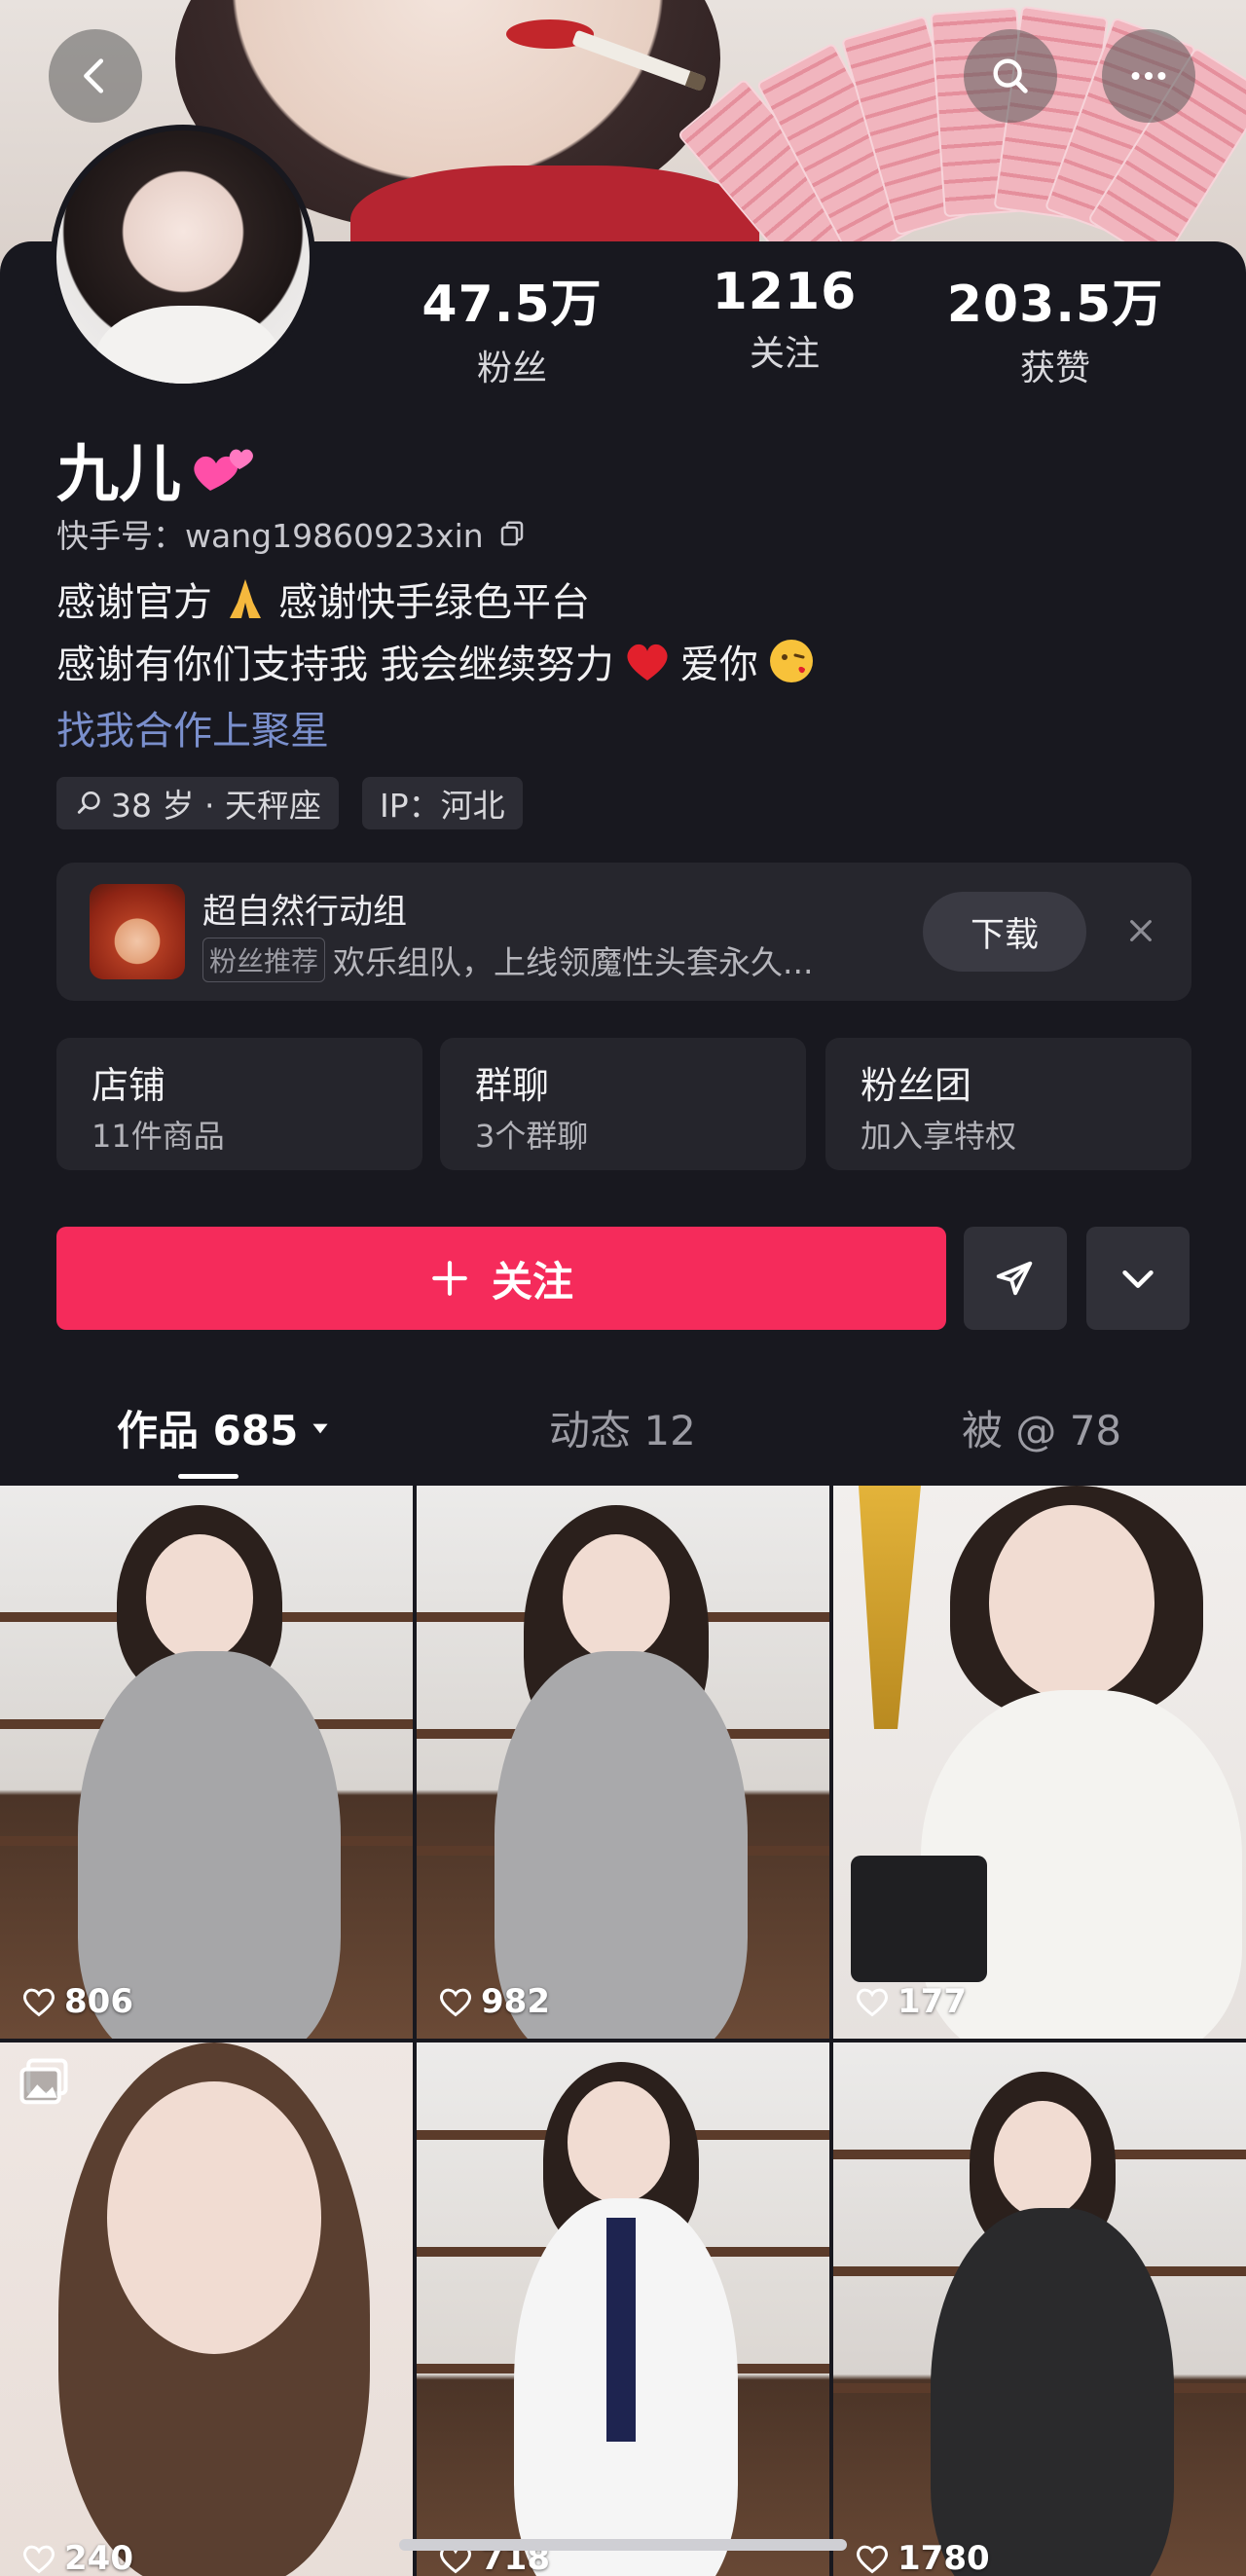  I want to click on stat-label: 粉丝, so click(511, 368).